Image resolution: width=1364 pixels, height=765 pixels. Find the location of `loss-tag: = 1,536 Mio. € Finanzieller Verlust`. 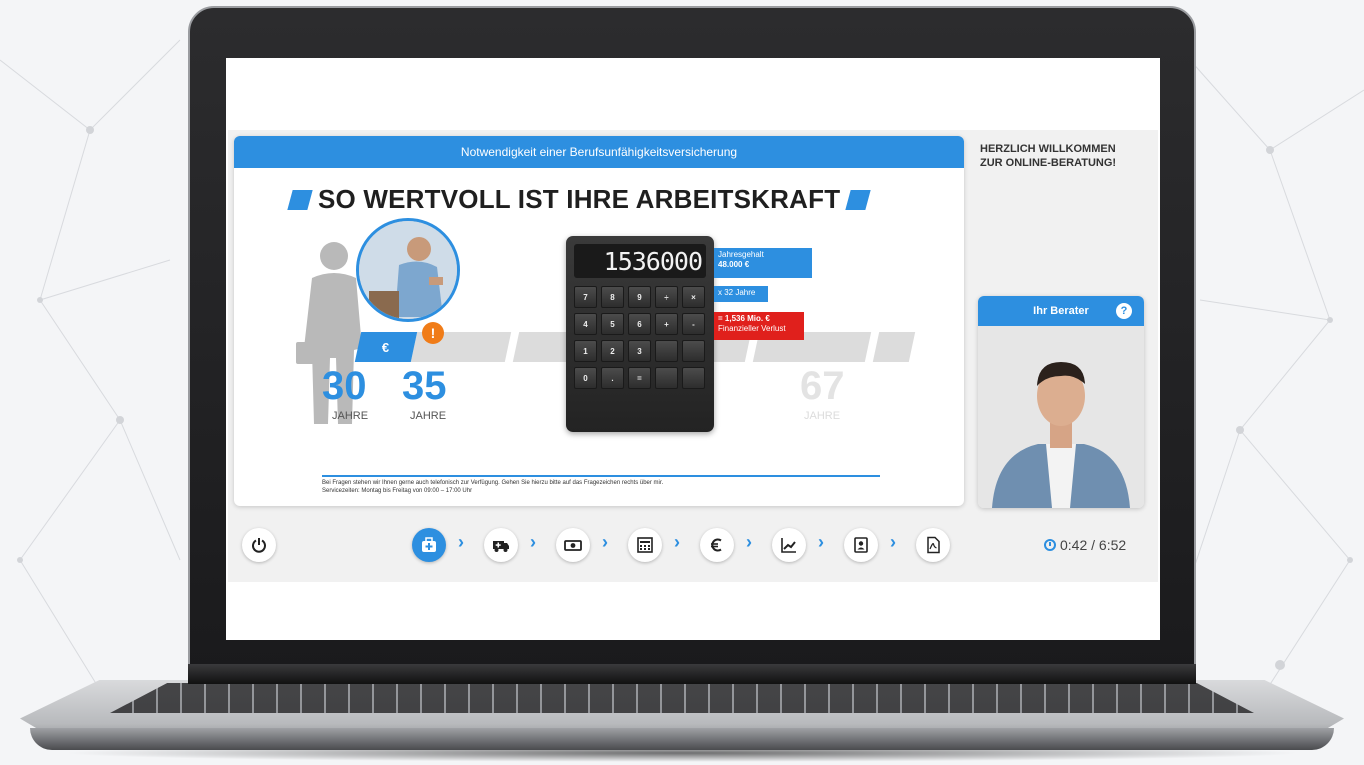

loss-tag: = 1,536 Mio. € Finanzieller Verlust is located at coordinates (759, 326).